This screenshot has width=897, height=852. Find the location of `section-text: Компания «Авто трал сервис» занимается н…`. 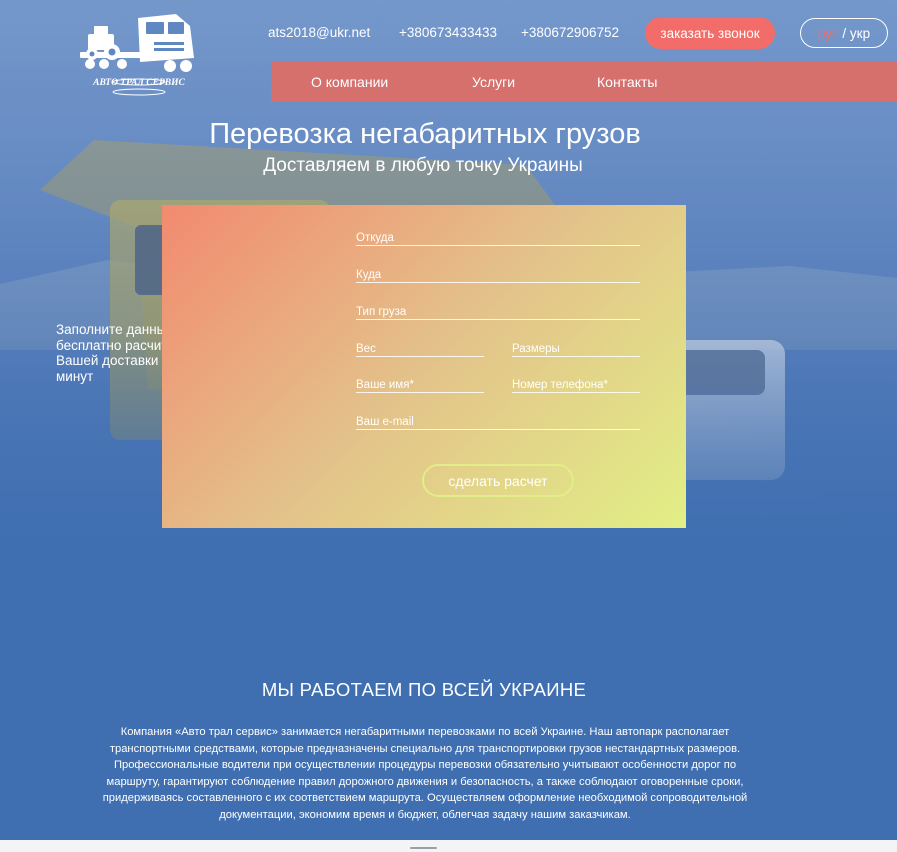

section-text: Компания «Авто трал сервис» занимается н… is located at coordinates (425, 773).